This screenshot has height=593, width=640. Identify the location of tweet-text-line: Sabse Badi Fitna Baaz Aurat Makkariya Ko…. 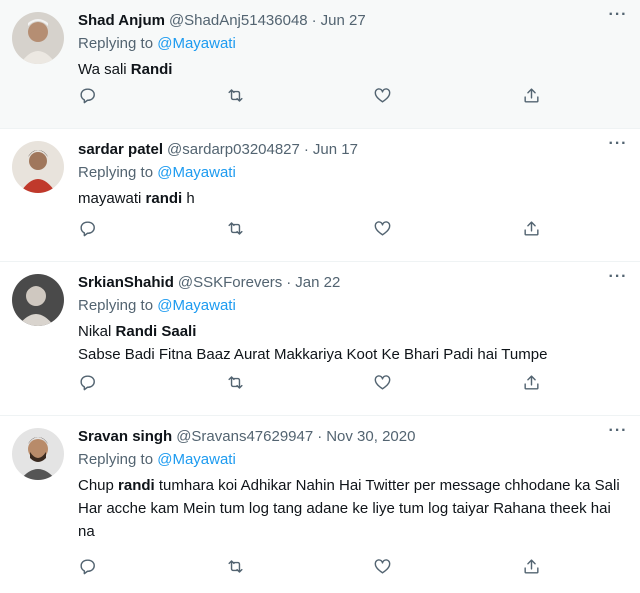
(313, 354).